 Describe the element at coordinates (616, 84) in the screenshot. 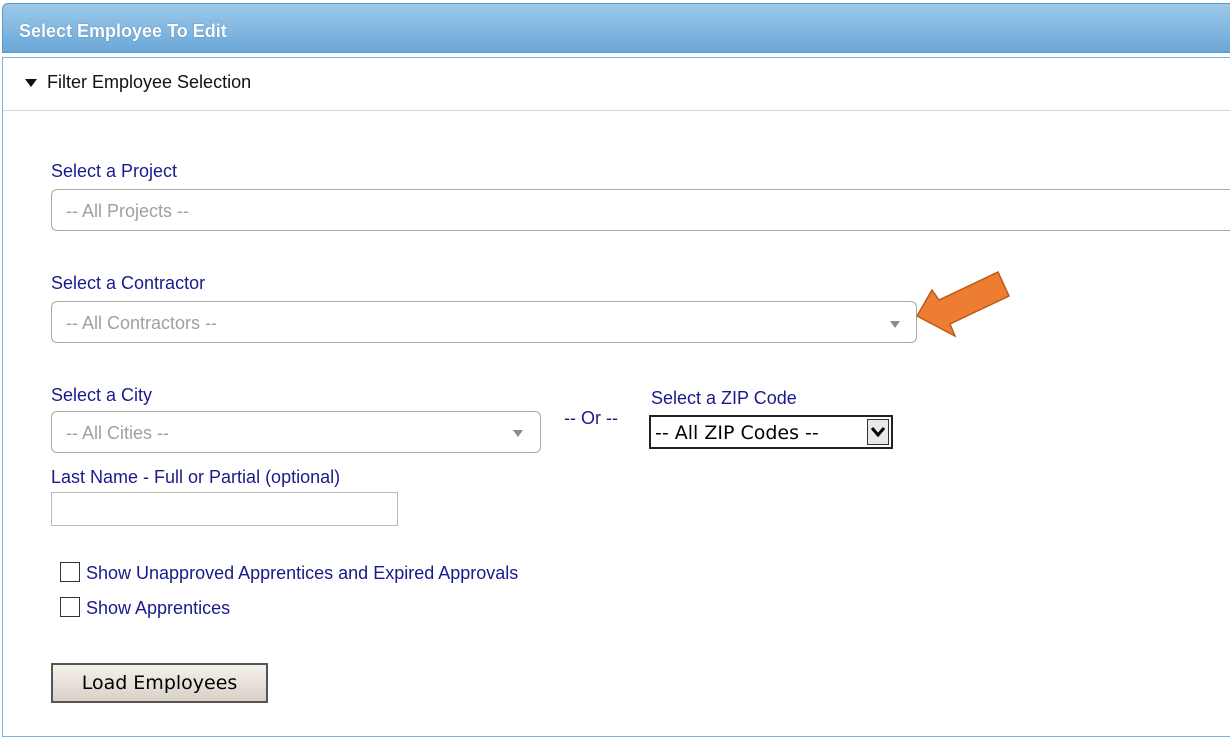

I see `filter-toggle: Filter Employee Selection` at that location.